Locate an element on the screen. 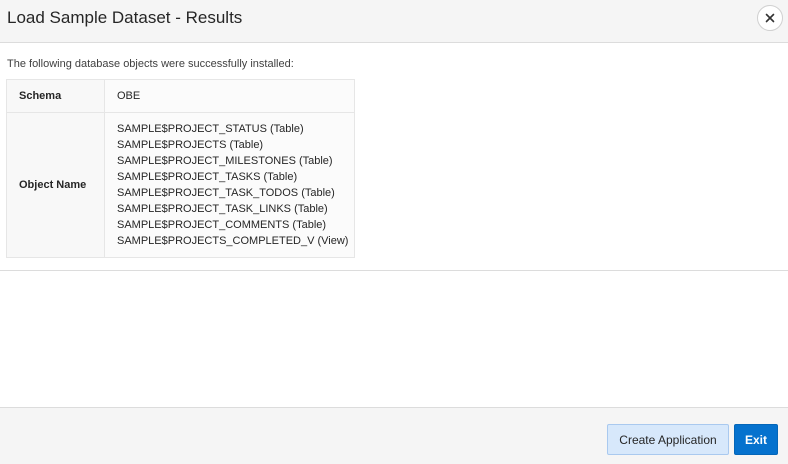 This screenshot has height=464, width=788. exit-button: Exit is located at coordinates (756, 439).